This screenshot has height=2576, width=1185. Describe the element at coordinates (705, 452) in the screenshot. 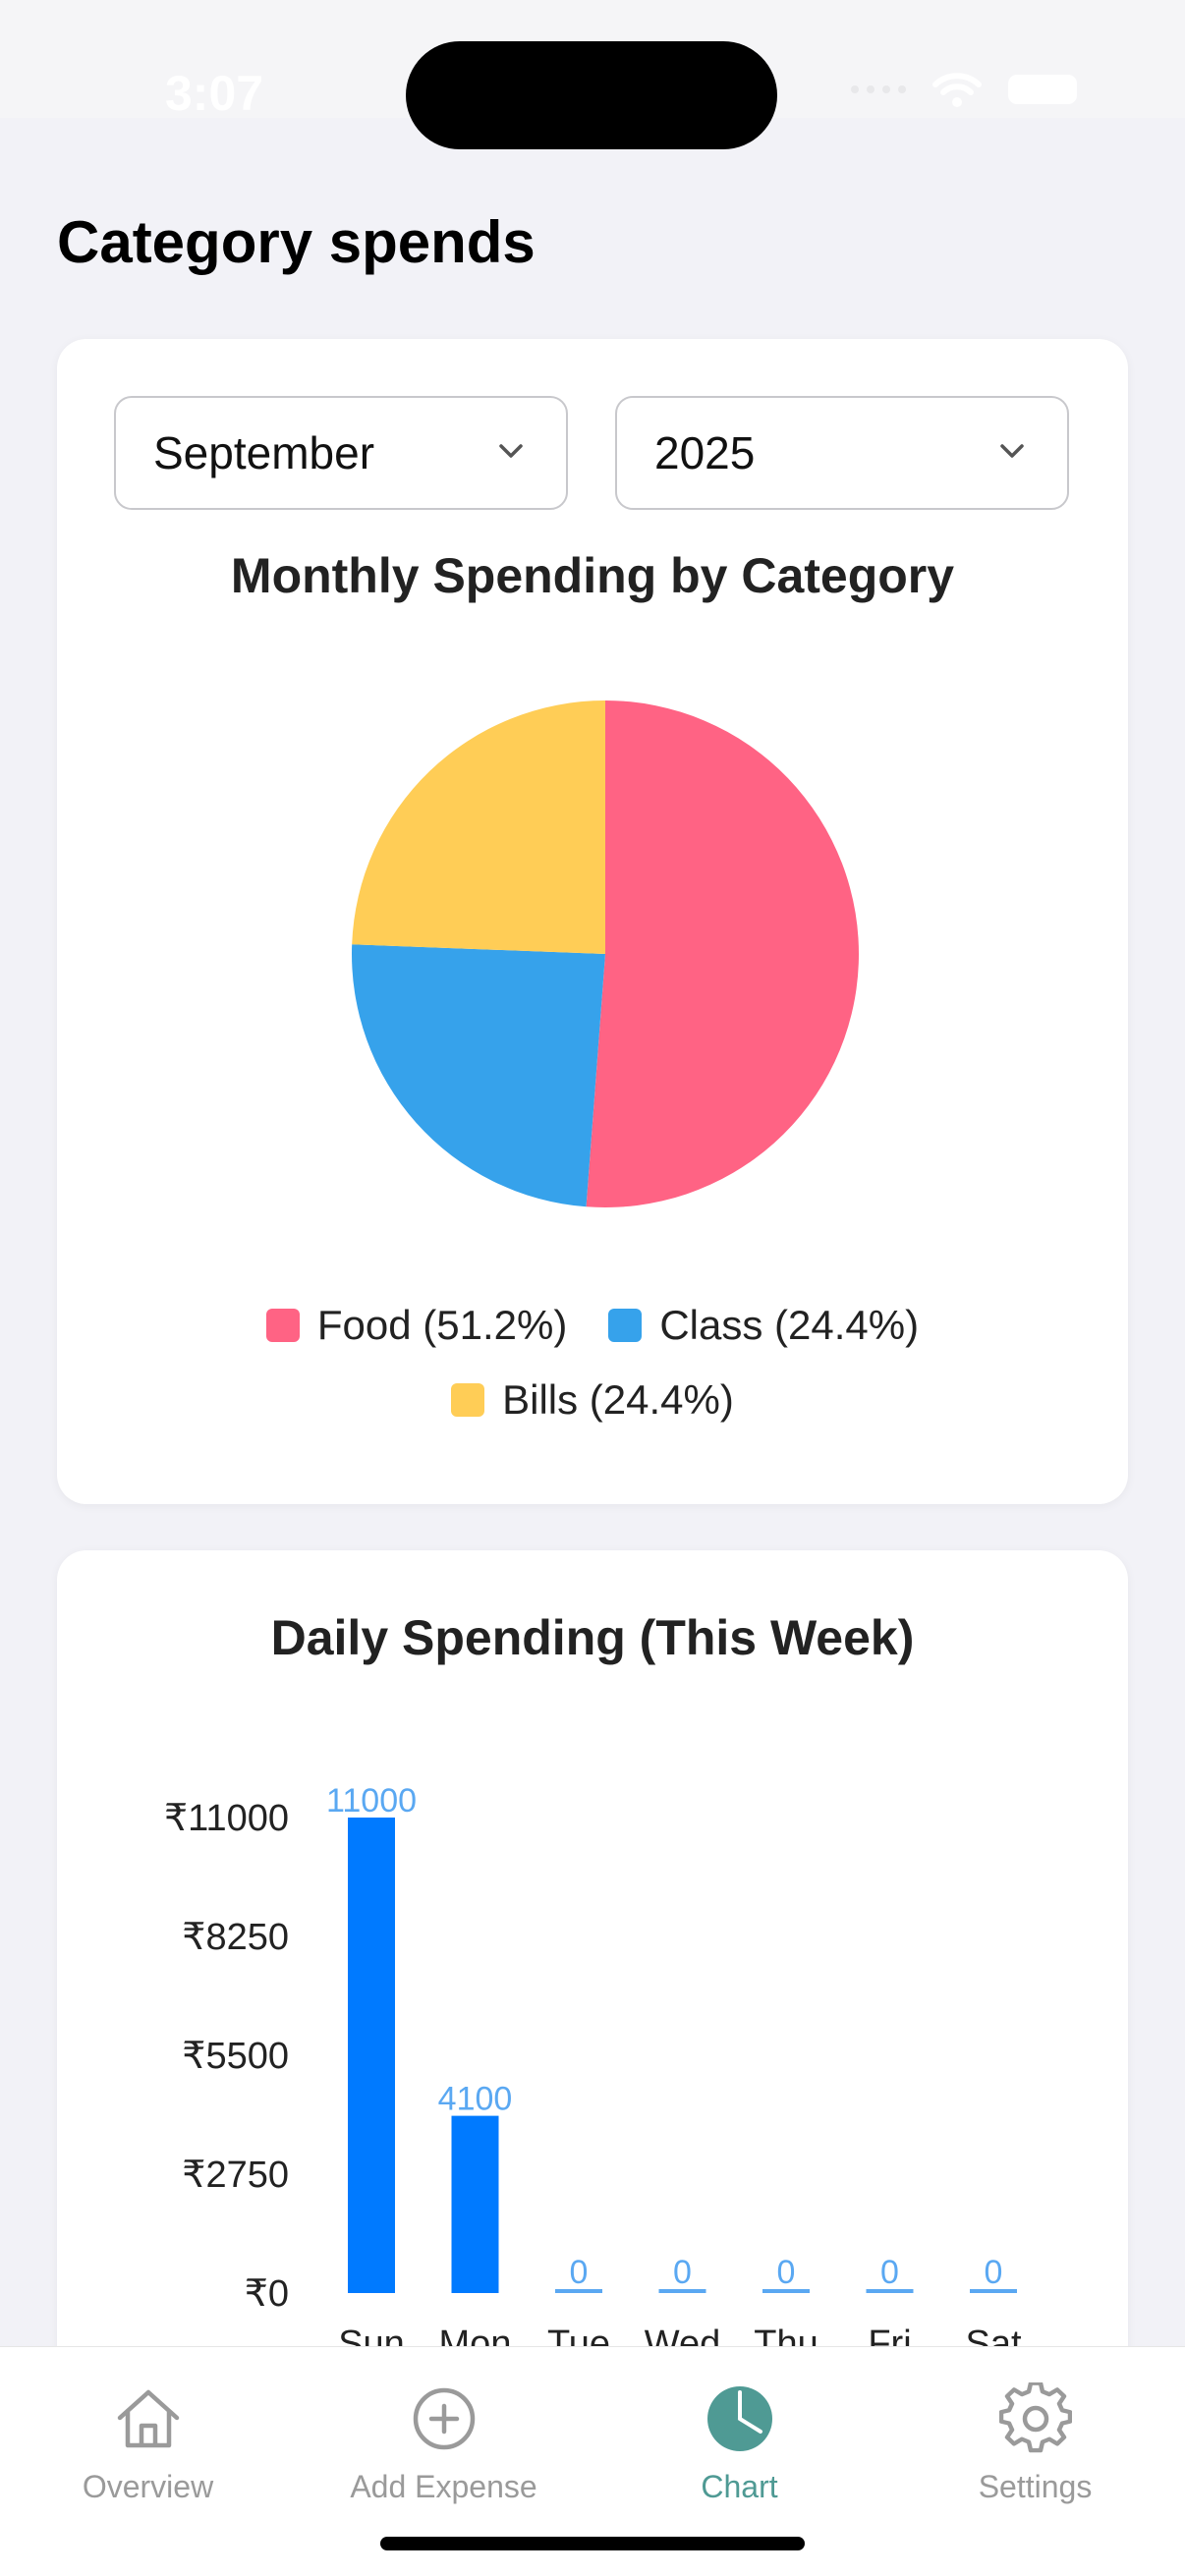

I see `year-select-value: 2025` at that location.